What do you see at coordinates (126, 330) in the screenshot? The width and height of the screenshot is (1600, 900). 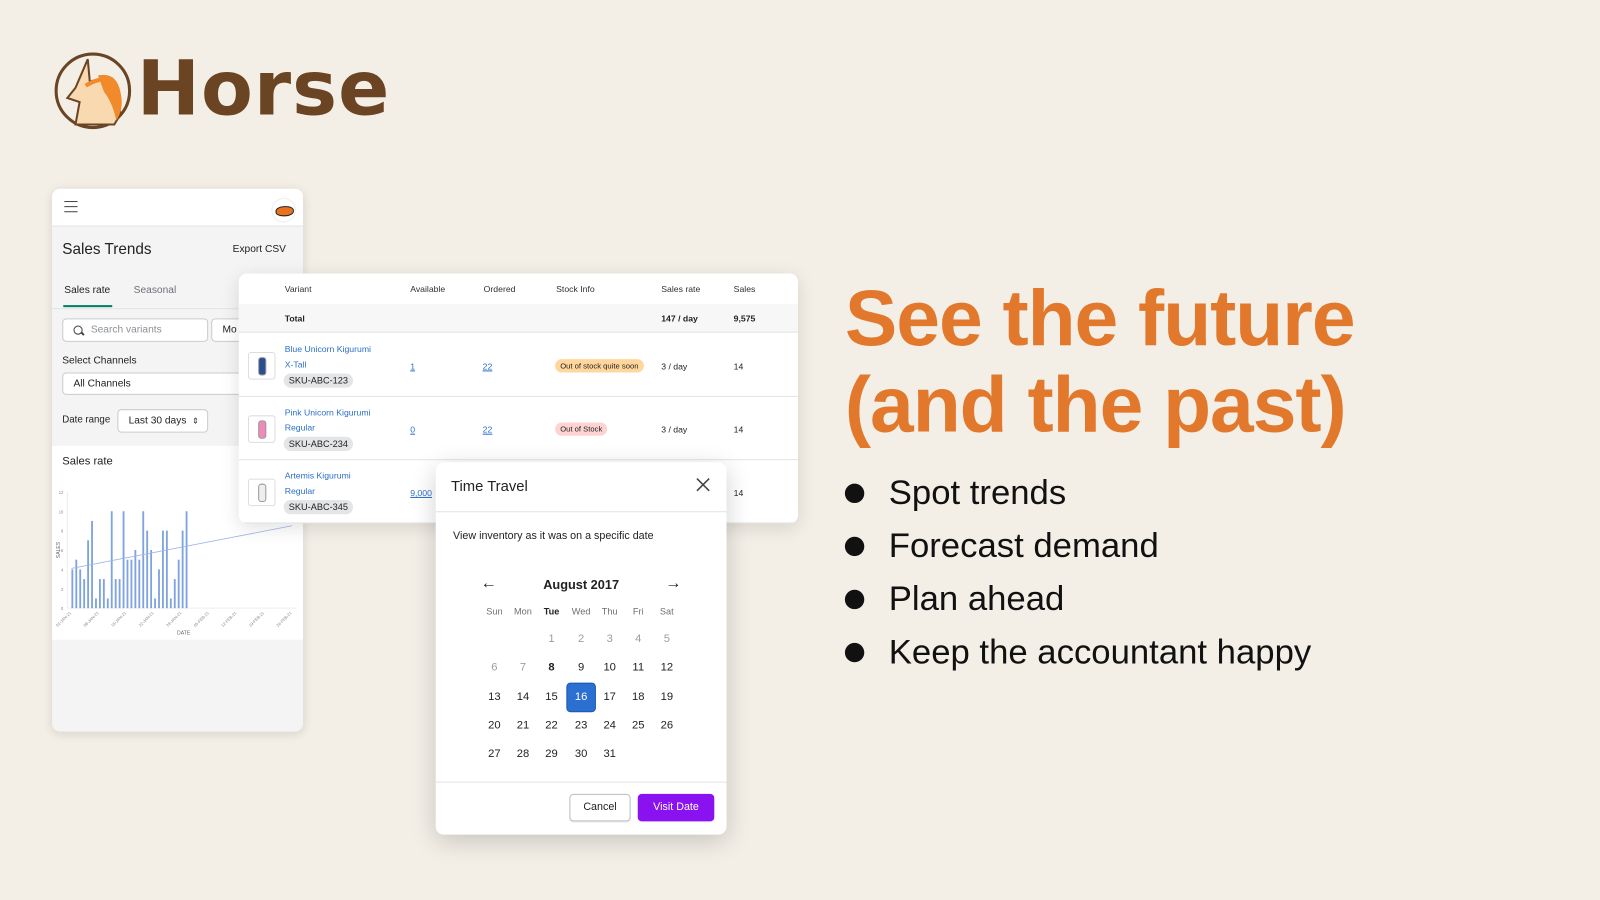 I see `search-placeholder: Search variants` at bounding box center [126, 330].